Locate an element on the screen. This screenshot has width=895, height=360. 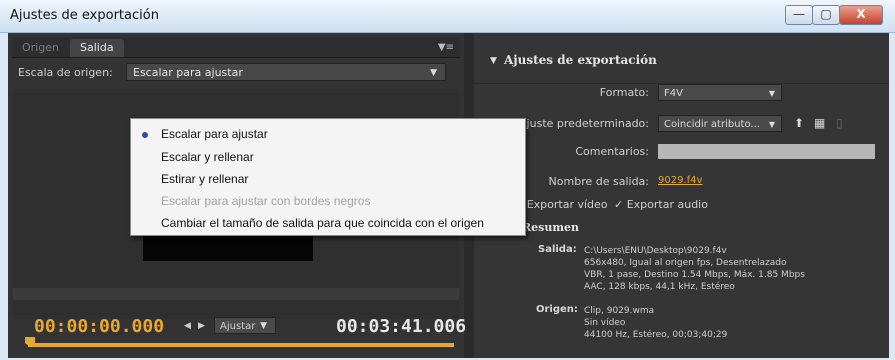
selected-bullet-icon is located at coordinates (145, 135).